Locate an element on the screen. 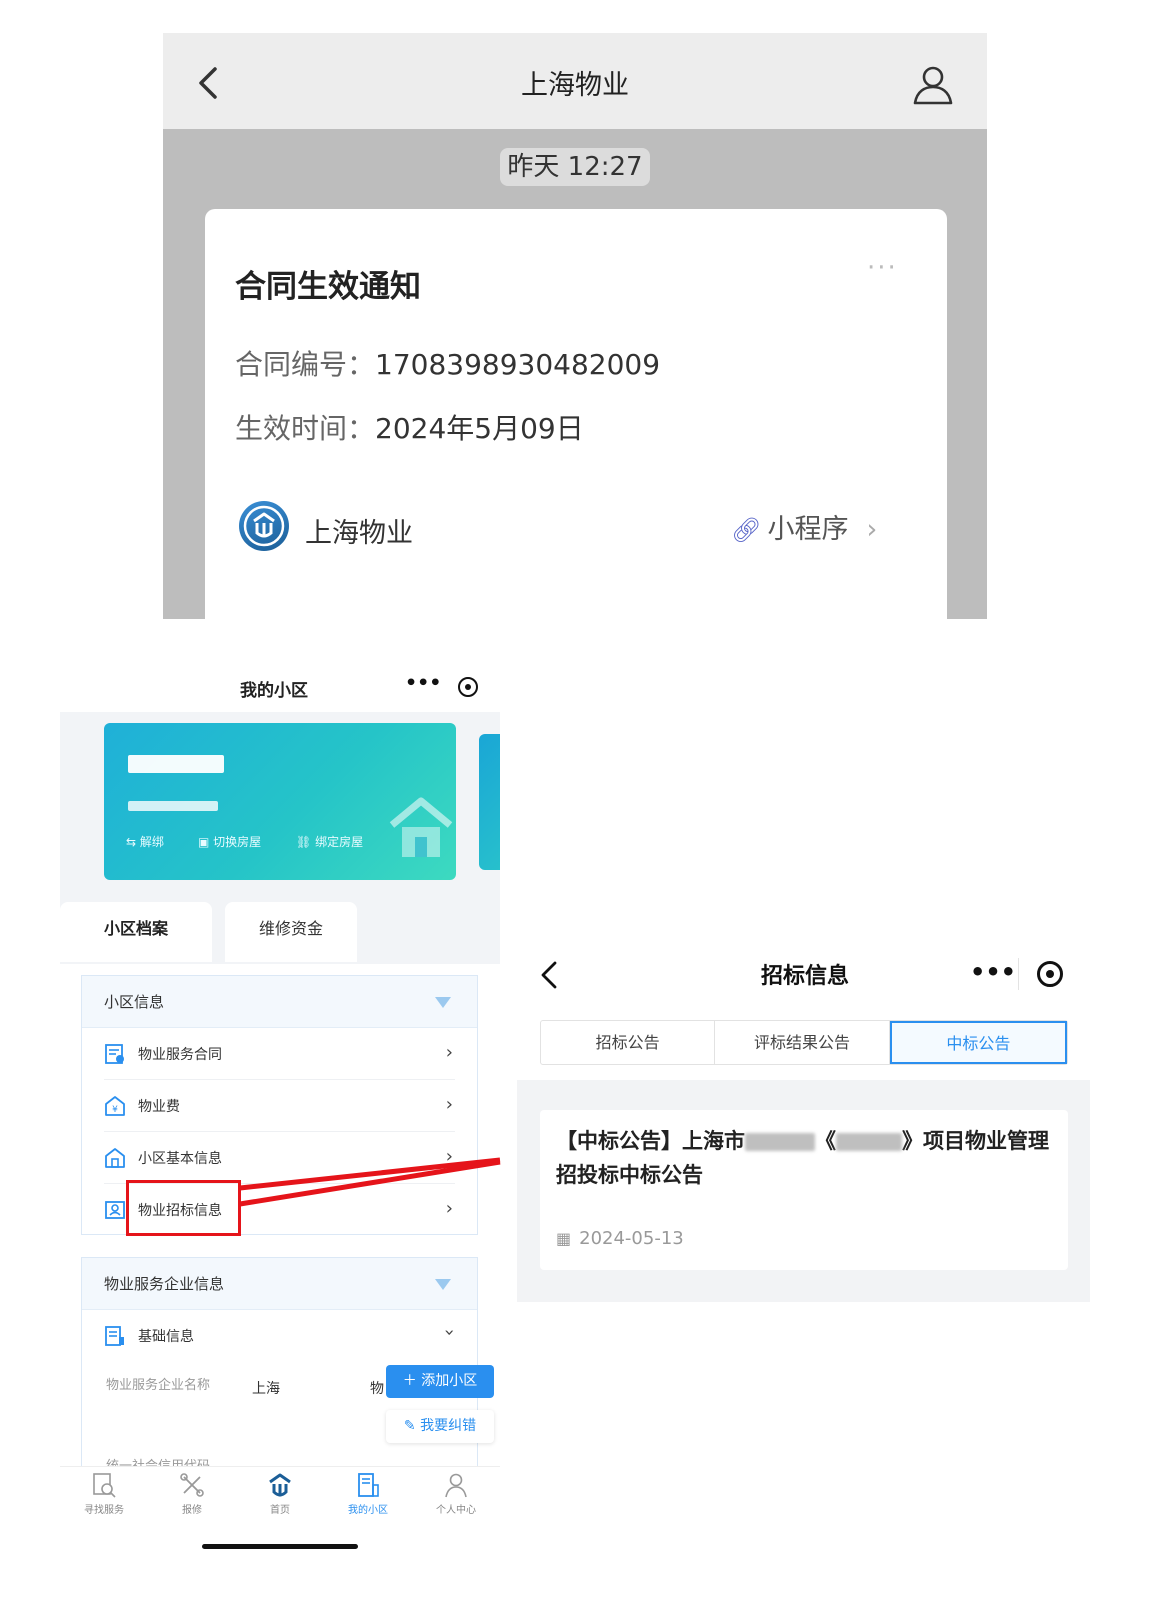  wrench-icon is located at coordinates (192, 1485).